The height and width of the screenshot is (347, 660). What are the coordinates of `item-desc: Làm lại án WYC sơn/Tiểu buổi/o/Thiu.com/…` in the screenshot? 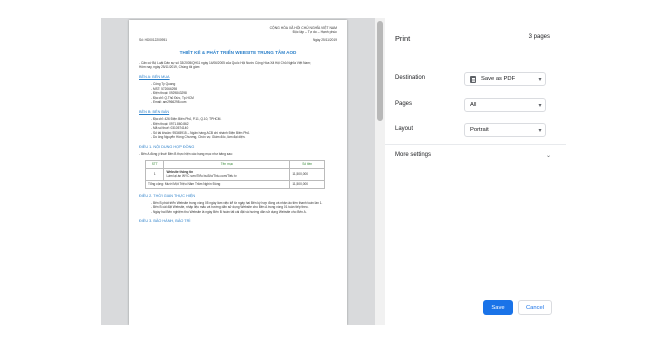 It's located at (201, 176).